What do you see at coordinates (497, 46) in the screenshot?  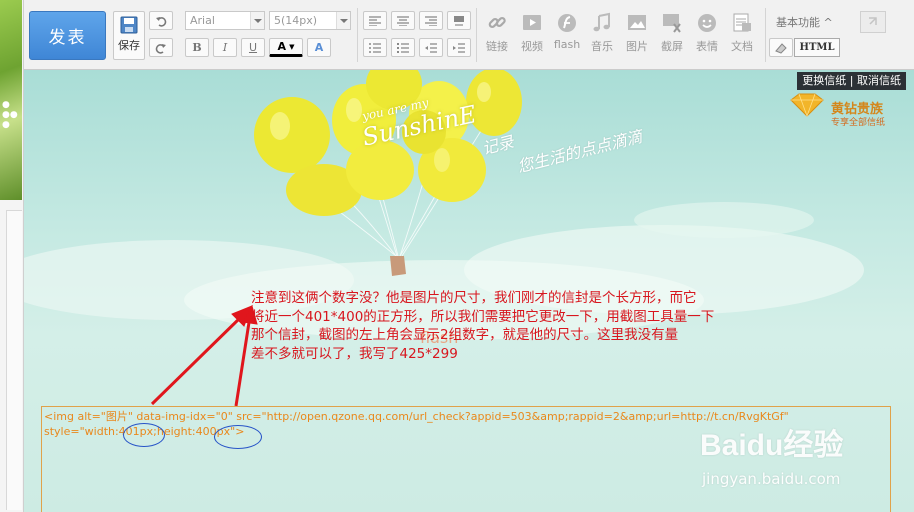 I see `insert-link-label: 链接` at bounding box center [497, 46].